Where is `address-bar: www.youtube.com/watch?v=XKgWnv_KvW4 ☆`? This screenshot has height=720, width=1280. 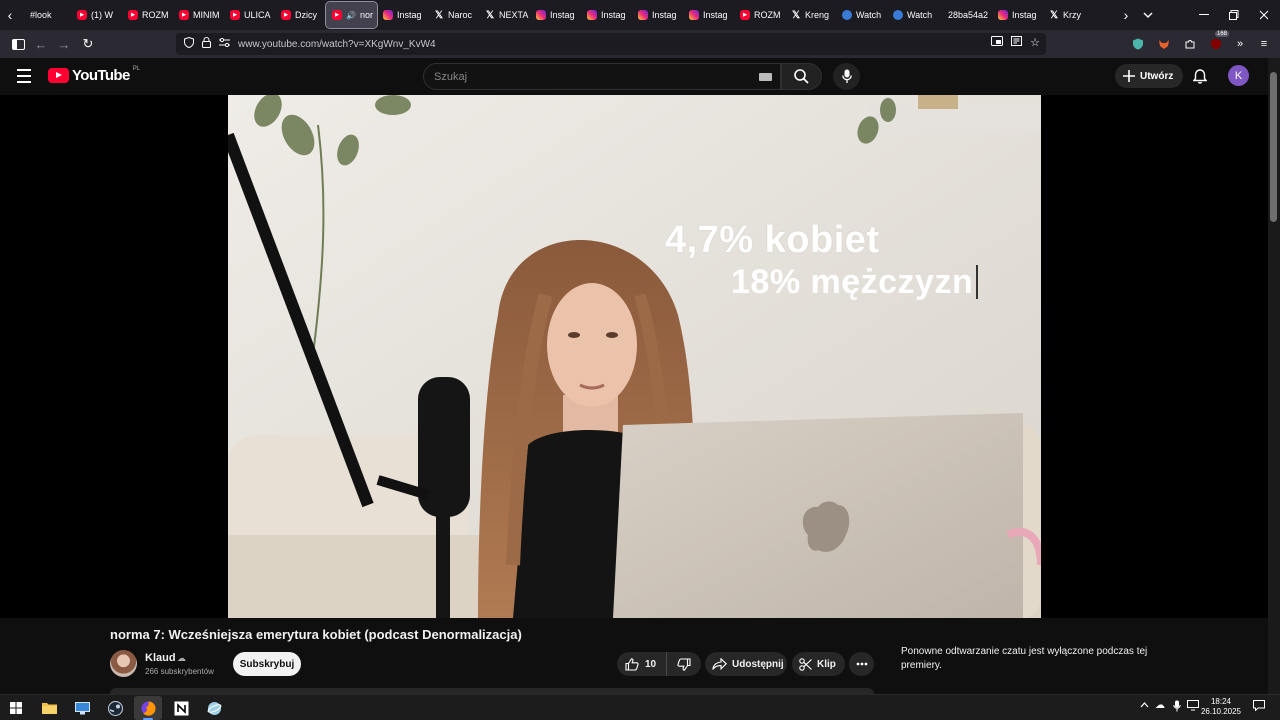 address-bar: www.youtube.com/watch?v=XKgWnv_KvW4 ☆ is located at coordinates (611, 44).